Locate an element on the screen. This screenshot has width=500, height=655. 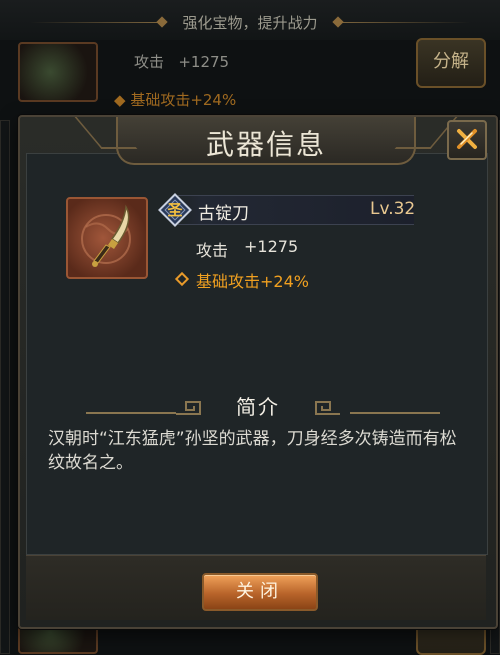
close-x-icon is located at coordinates (467, 140).